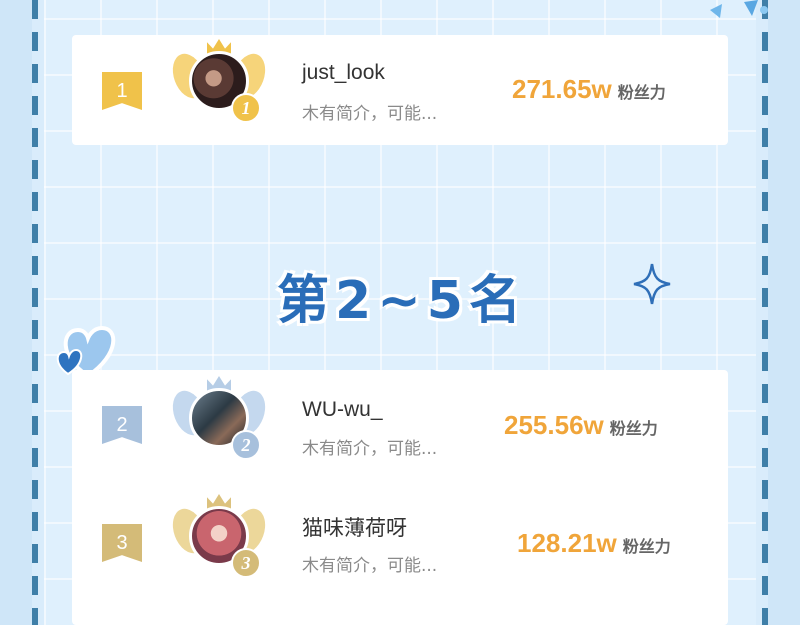 Image resolution: width=800 pixels, height=625 pixels. What do you see at coordinates (402, 301) in the screenshot?
I see `section-title: 第2~5名` at bounding box center [402, 301].